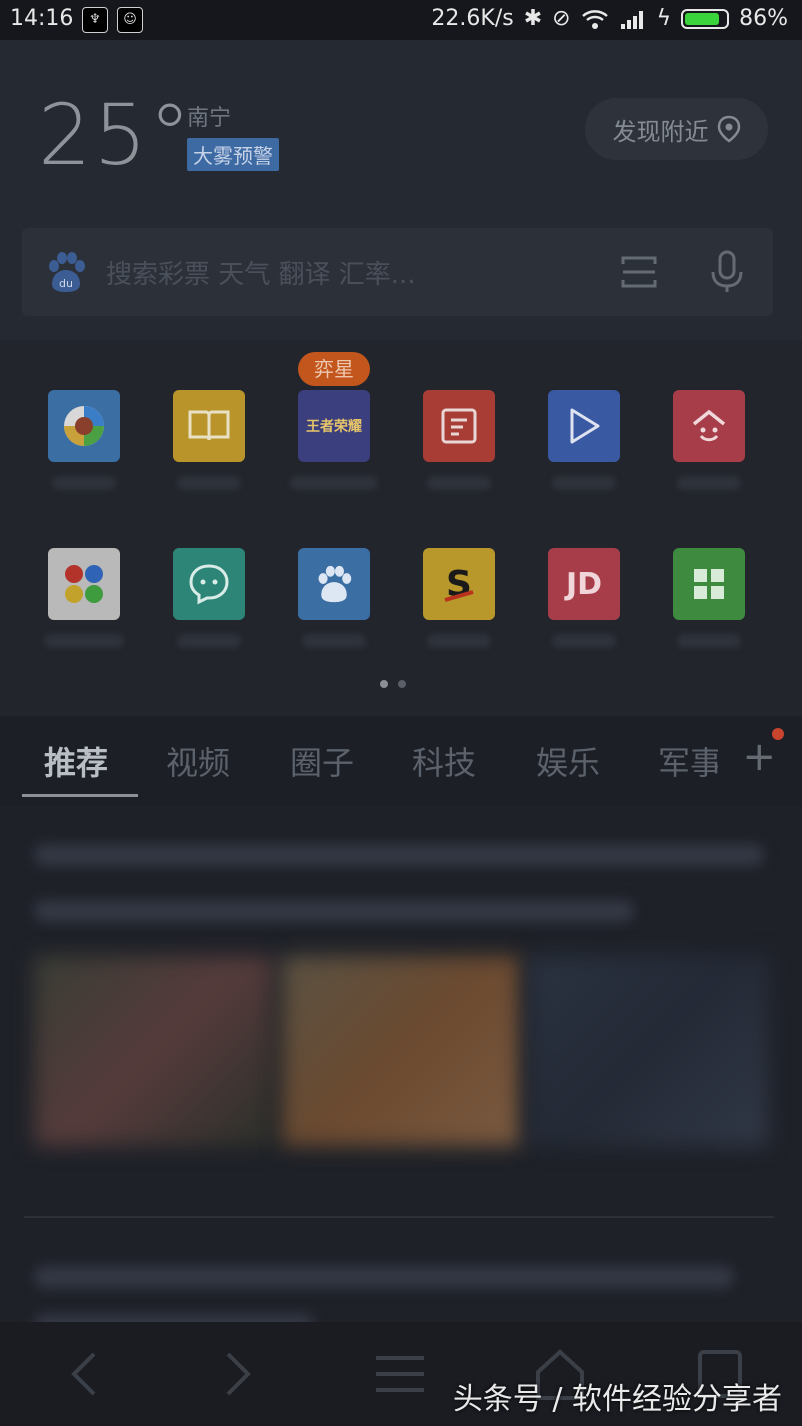  I want to click on active-tab-indicator, so click(80, 795).